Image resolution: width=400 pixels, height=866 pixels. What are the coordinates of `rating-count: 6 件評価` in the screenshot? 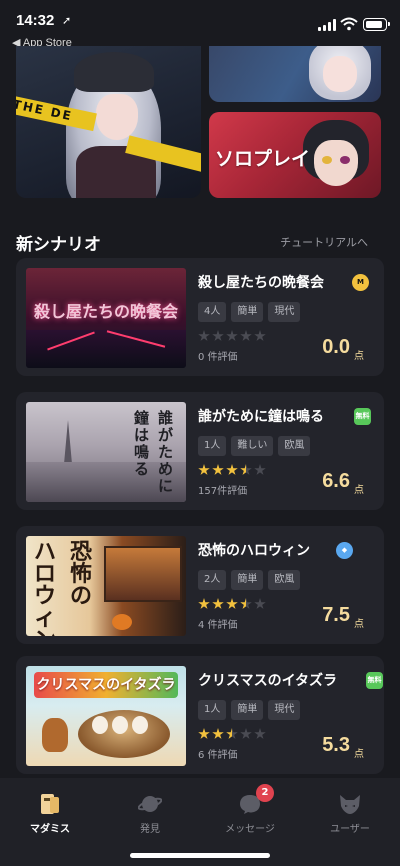 It's located at (218, 755).